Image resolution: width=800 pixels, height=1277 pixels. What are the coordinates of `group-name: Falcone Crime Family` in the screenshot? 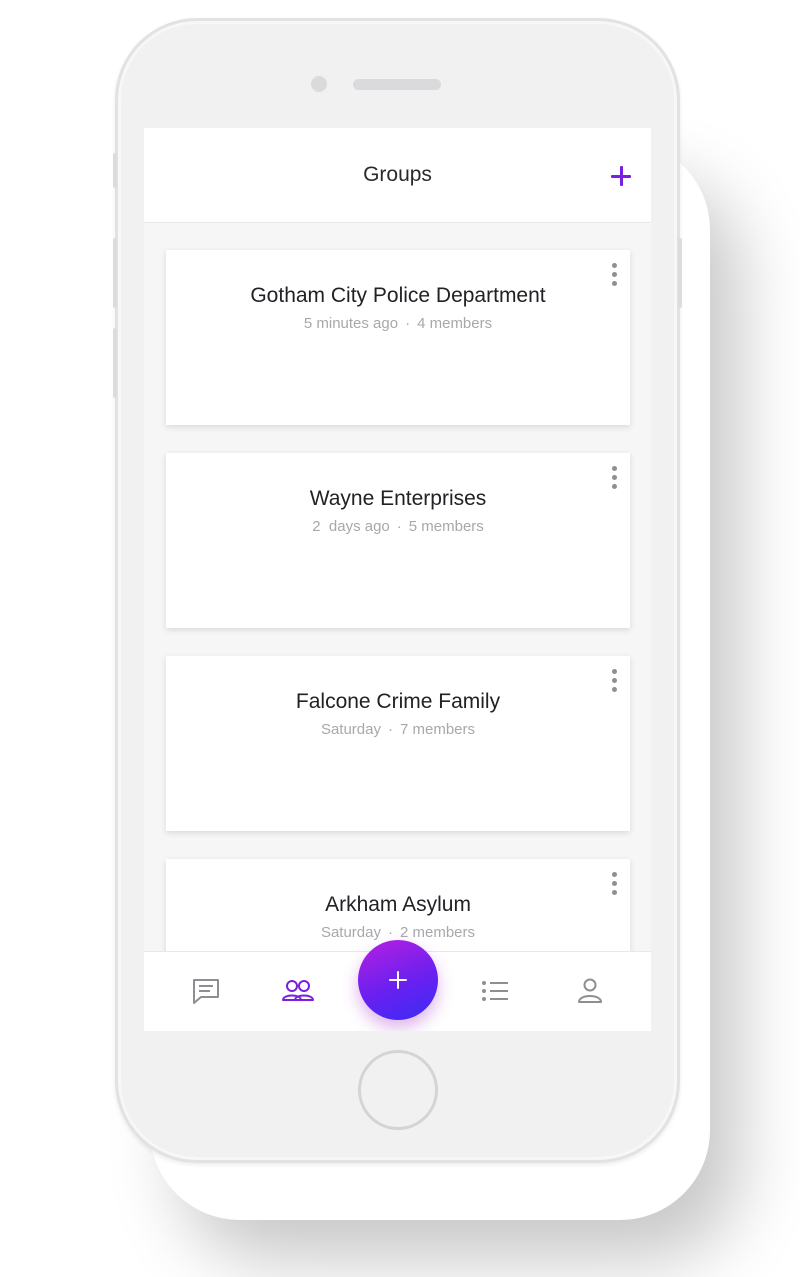 It's located at (398, 701).